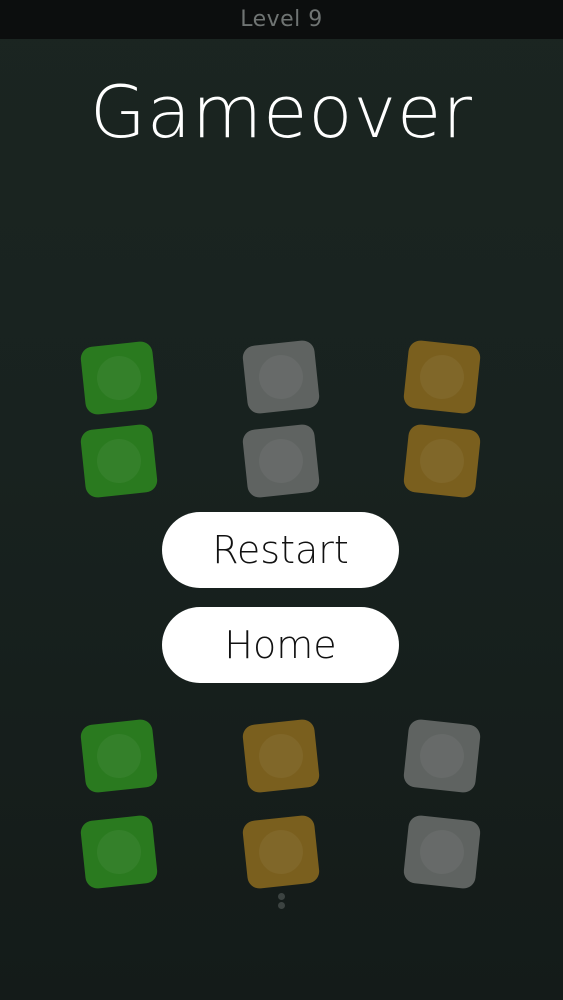 The image size is (563, 1000). I want to click on page-indicator, so click(281, 905).